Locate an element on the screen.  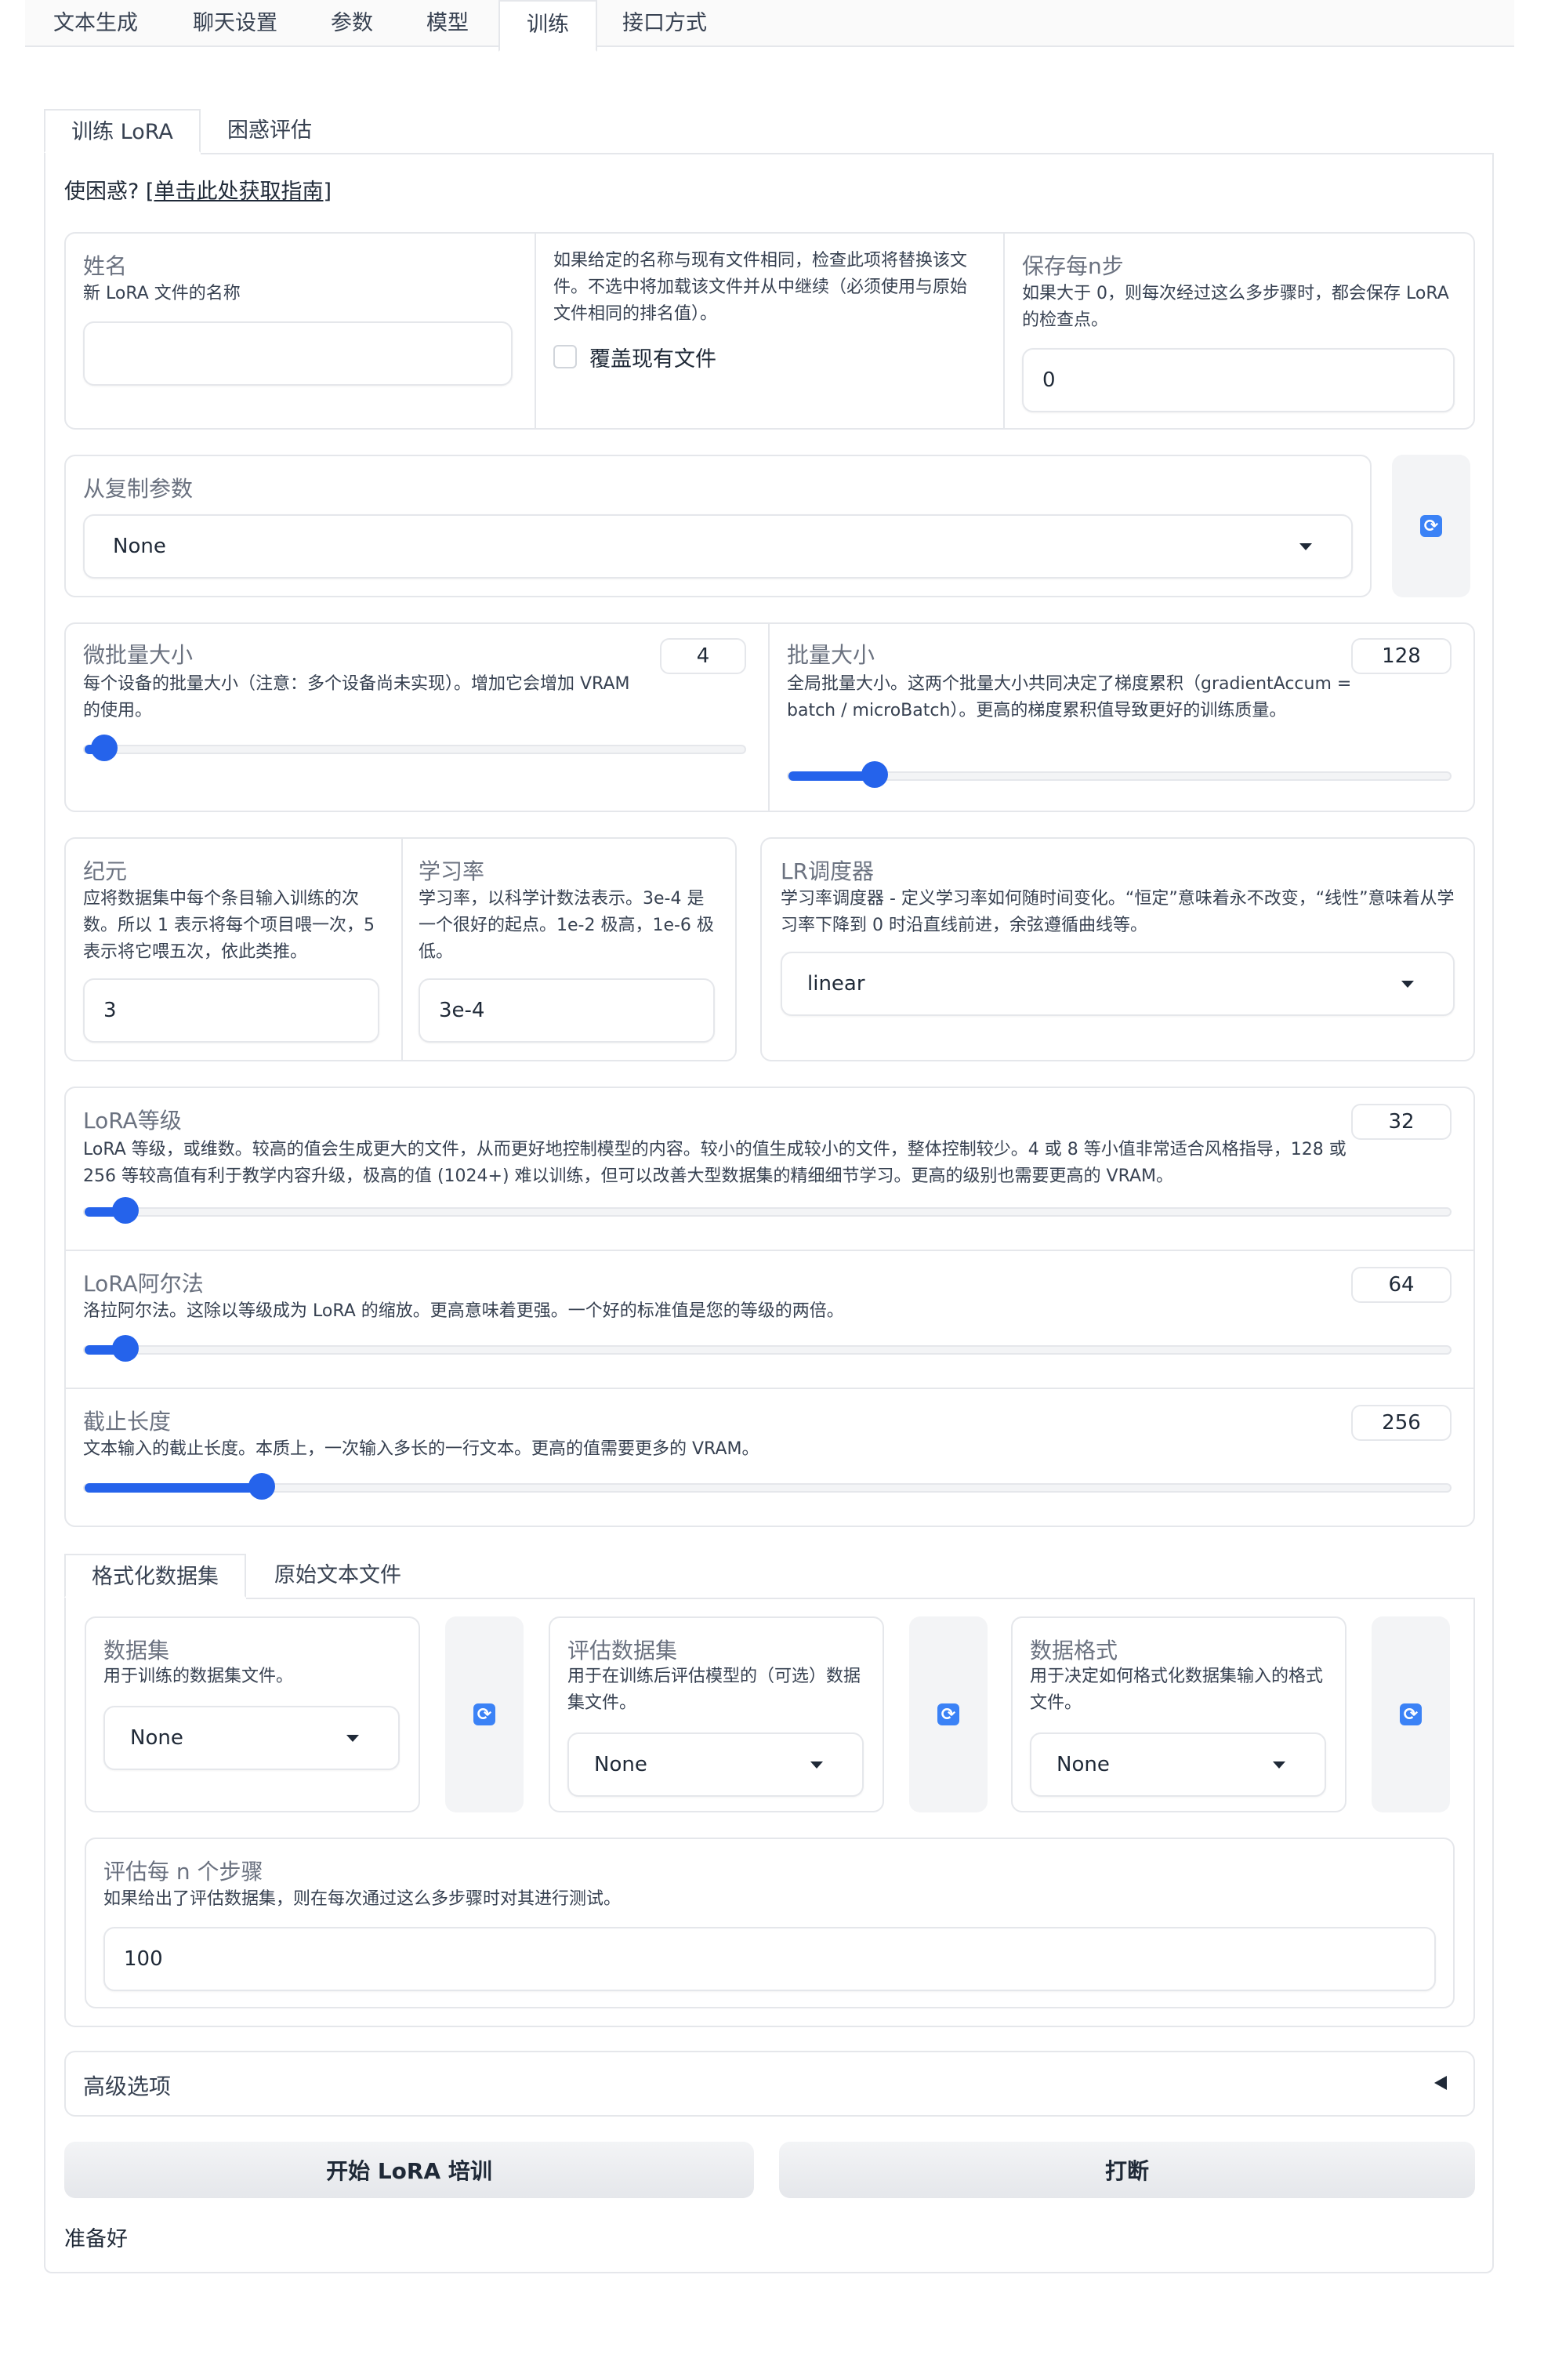
lora-alpha-label: LoRA阿尔法 is located at coordinates (144, 1284).